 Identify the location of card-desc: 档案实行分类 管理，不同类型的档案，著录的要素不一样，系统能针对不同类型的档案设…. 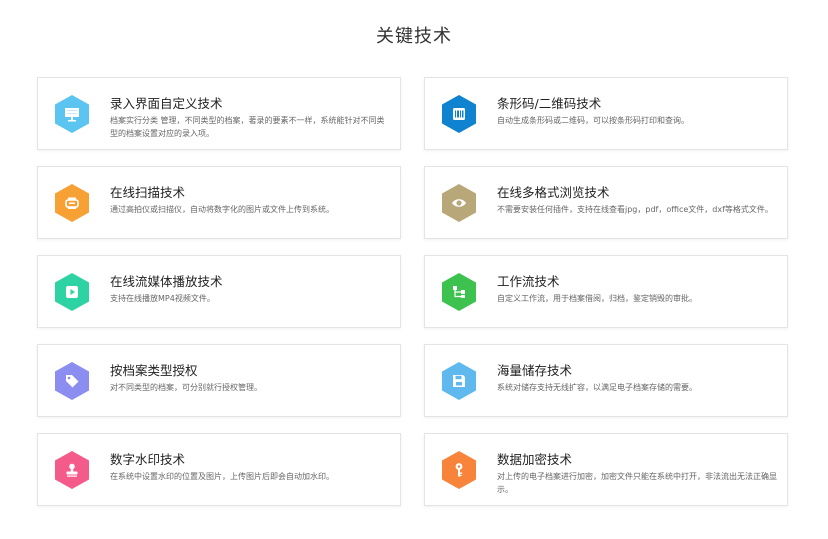
(247, 127).